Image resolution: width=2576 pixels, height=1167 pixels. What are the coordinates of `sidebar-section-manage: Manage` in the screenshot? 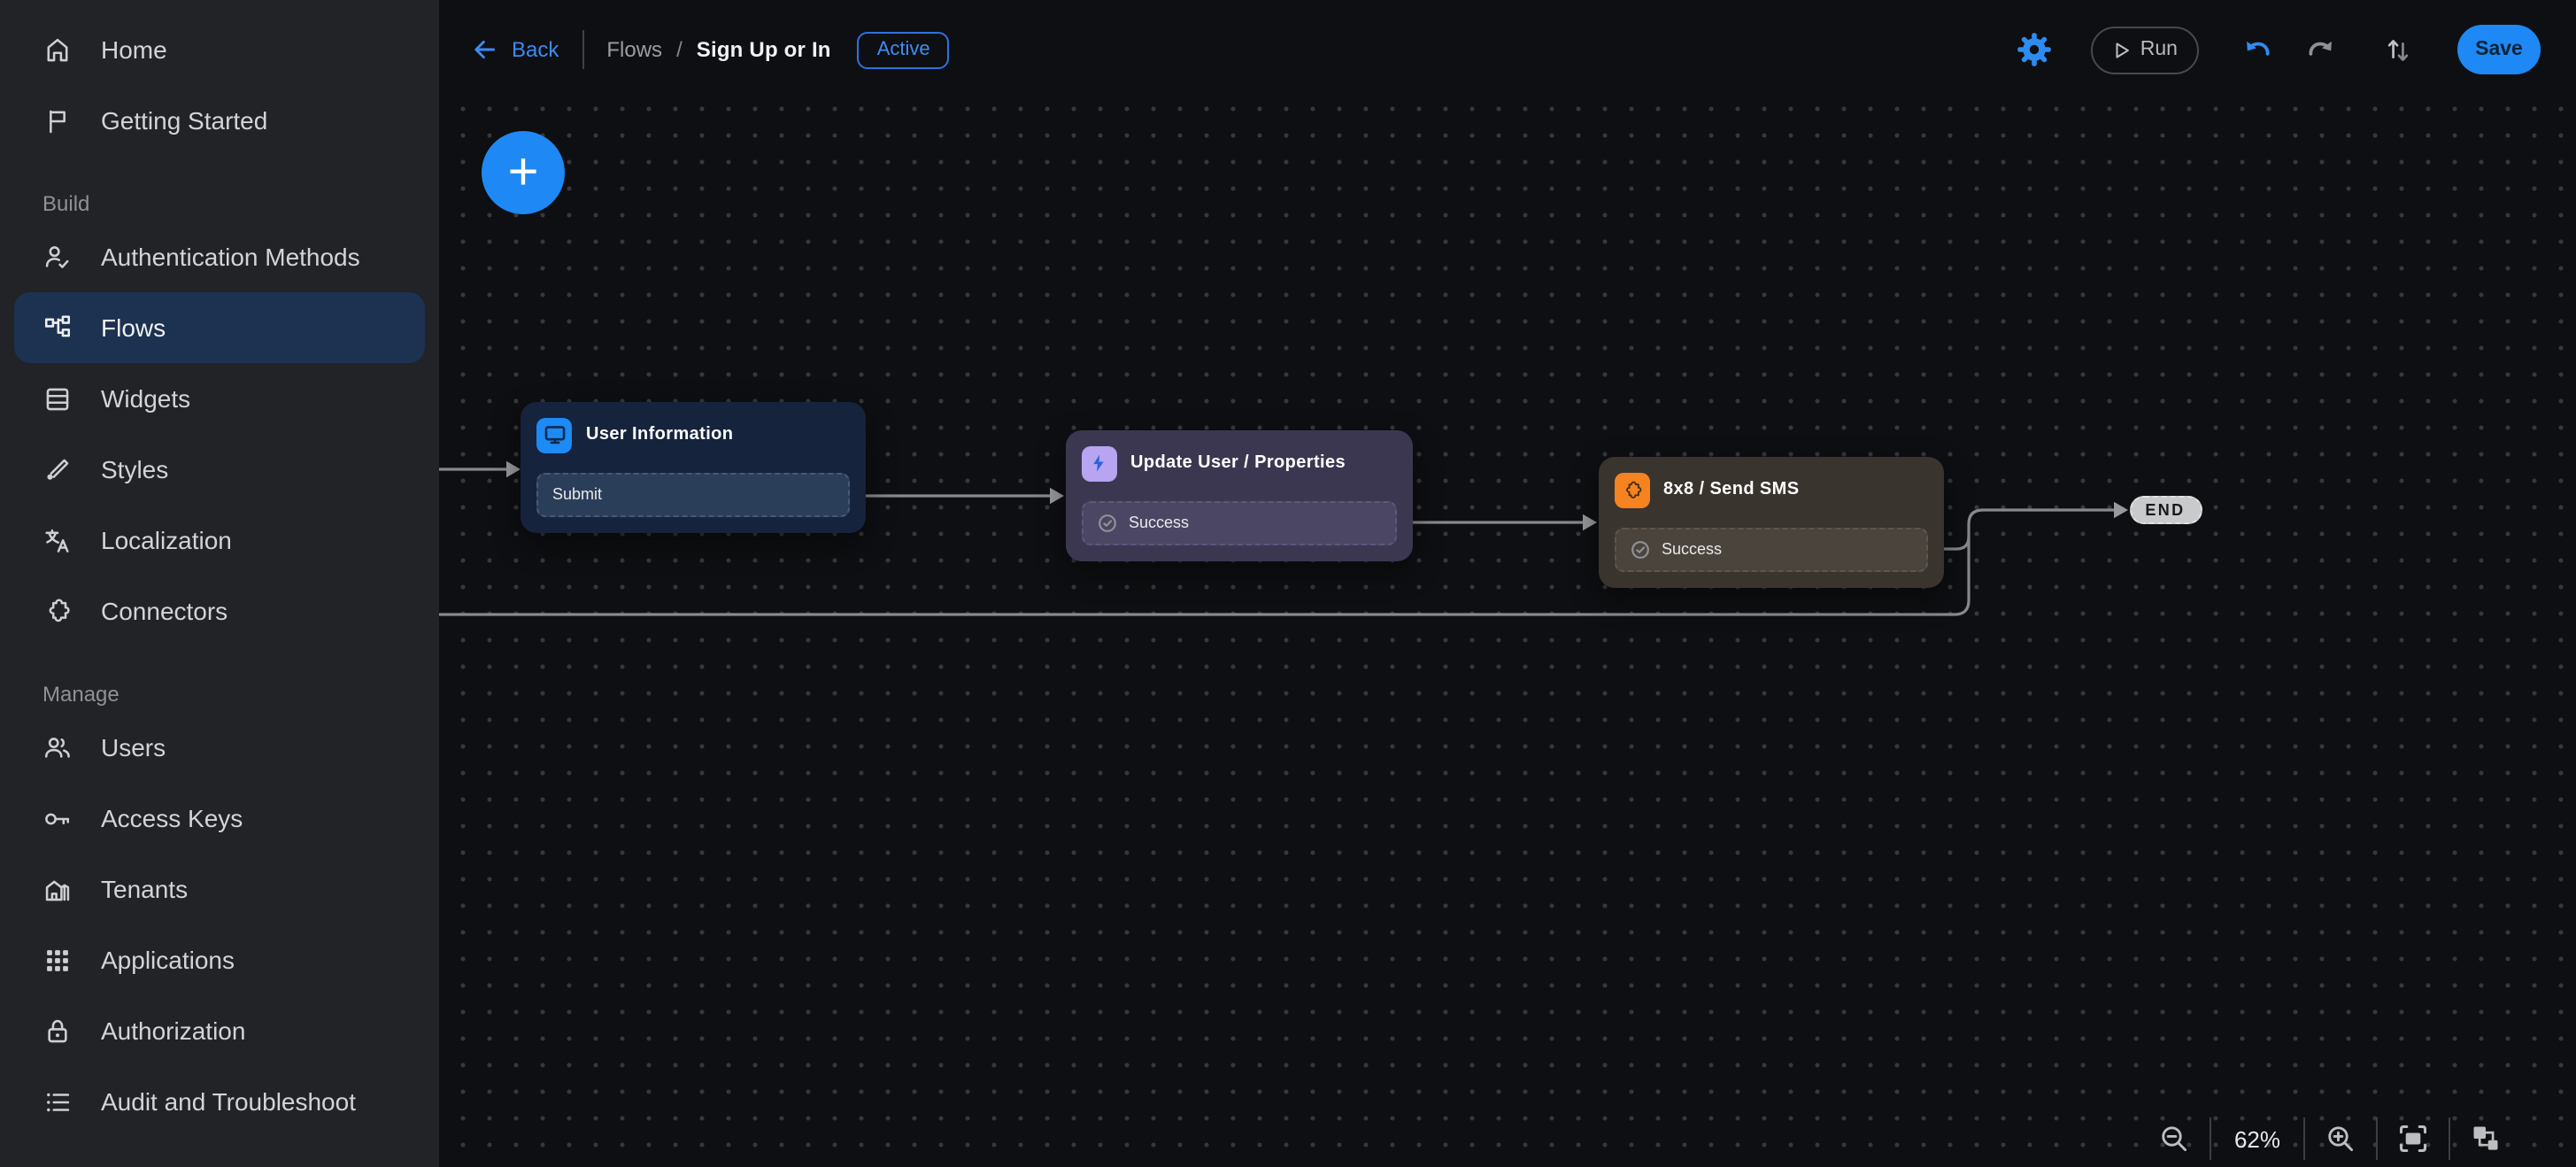 It's located at (81, 694).